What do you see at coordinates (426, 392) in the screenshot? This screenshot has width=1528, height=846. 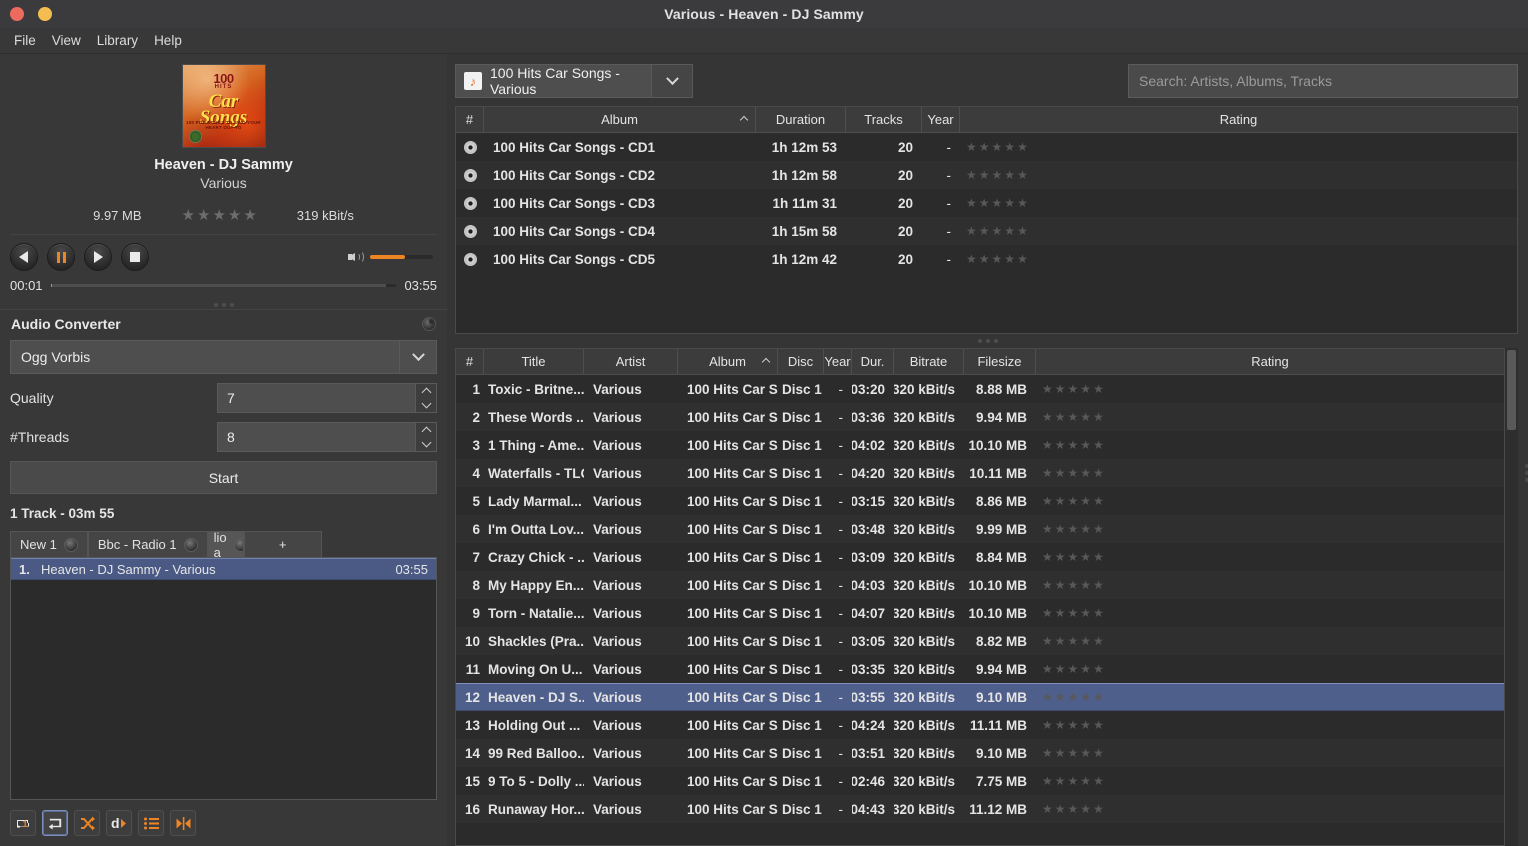 I see `caret-up-icon` at bounding box center [426, 392].